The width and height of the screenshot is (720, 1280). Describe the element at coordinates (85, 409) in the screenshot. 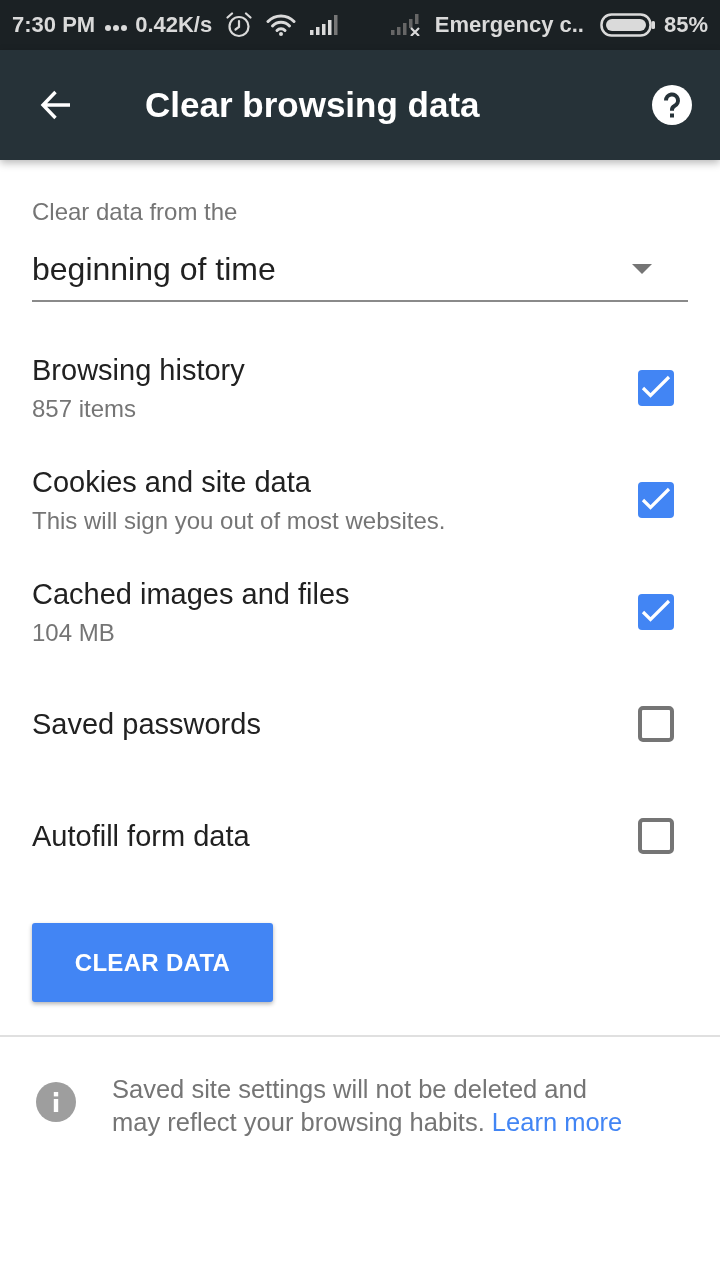

I see `option-description: 857 items` at that location.